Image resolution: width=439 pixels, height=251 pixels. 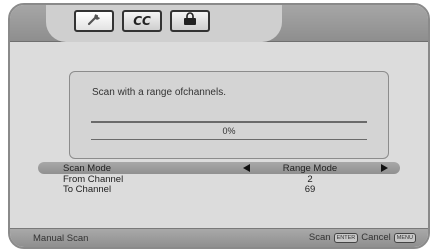 I want to click on tab-closed-caption: CC, so click(x=142, y=21).